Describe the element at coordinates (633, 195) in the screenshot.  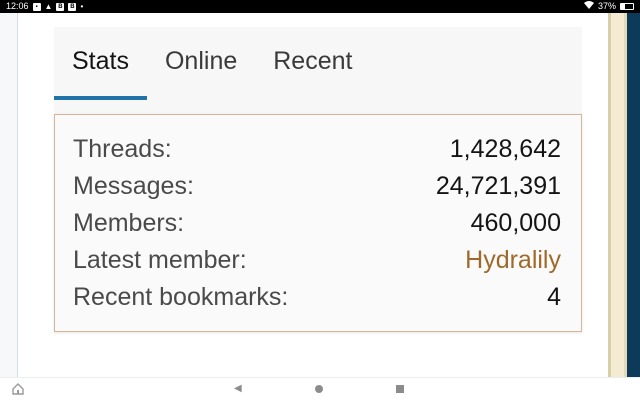
I see `right-edge-panel` at that location.